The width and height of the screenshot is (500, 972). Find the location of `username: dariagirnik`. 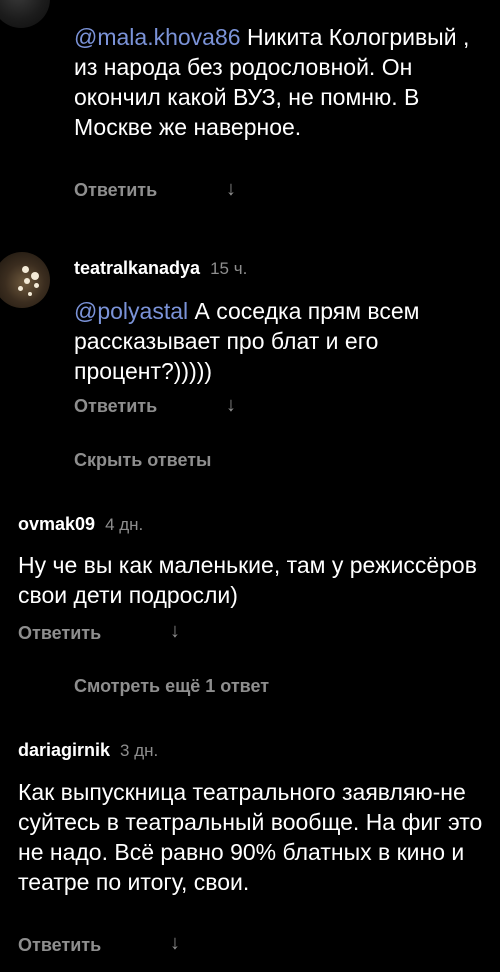

username: dariagirnik is located at coordinates (64, 750).